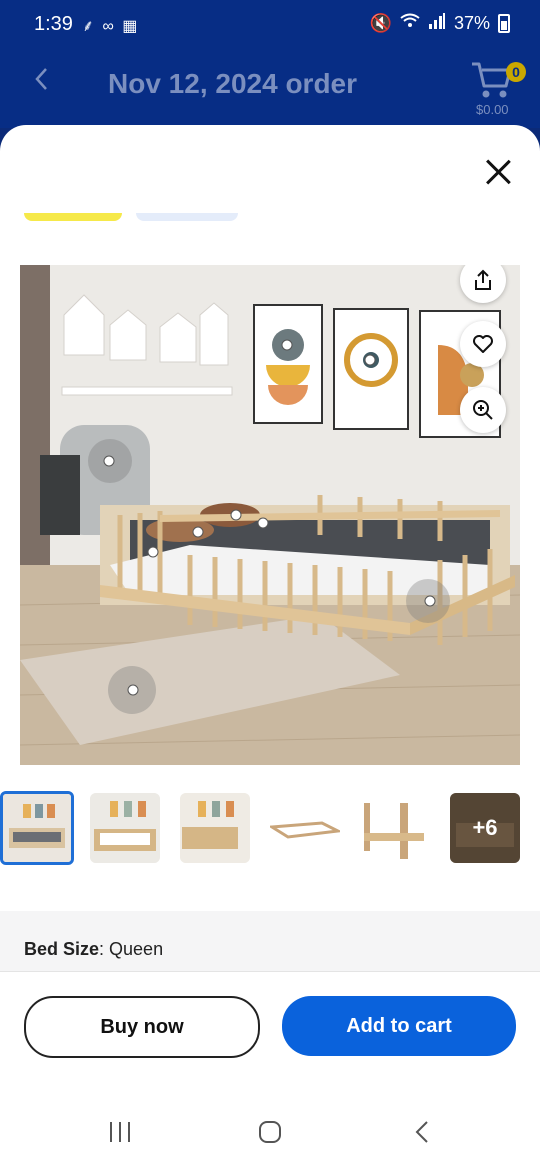  I want to click on thumbnail-6-more: +6, so click(485, 828).